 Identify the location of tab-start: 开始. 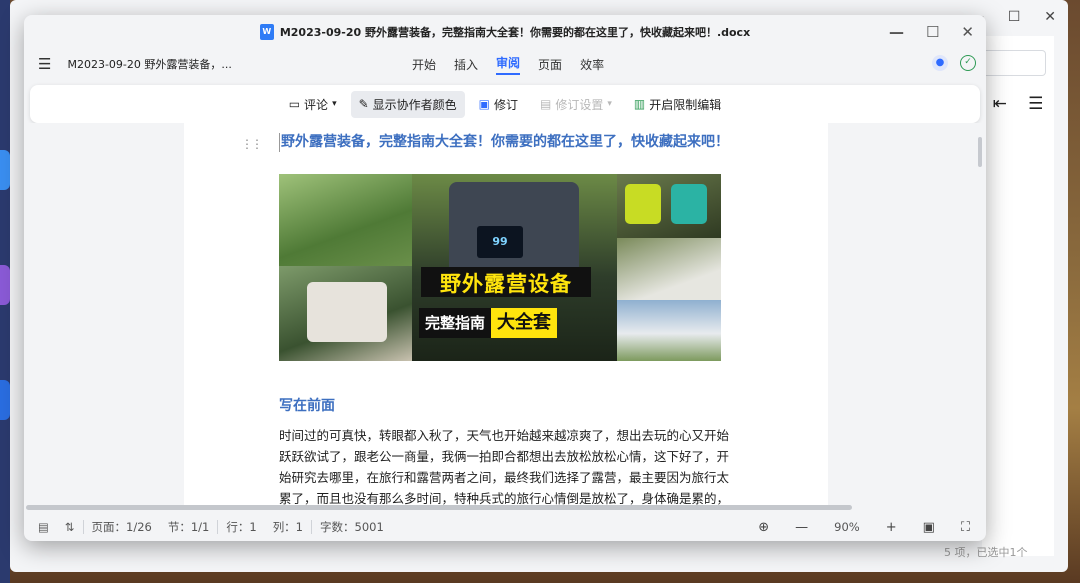
(424, 64).